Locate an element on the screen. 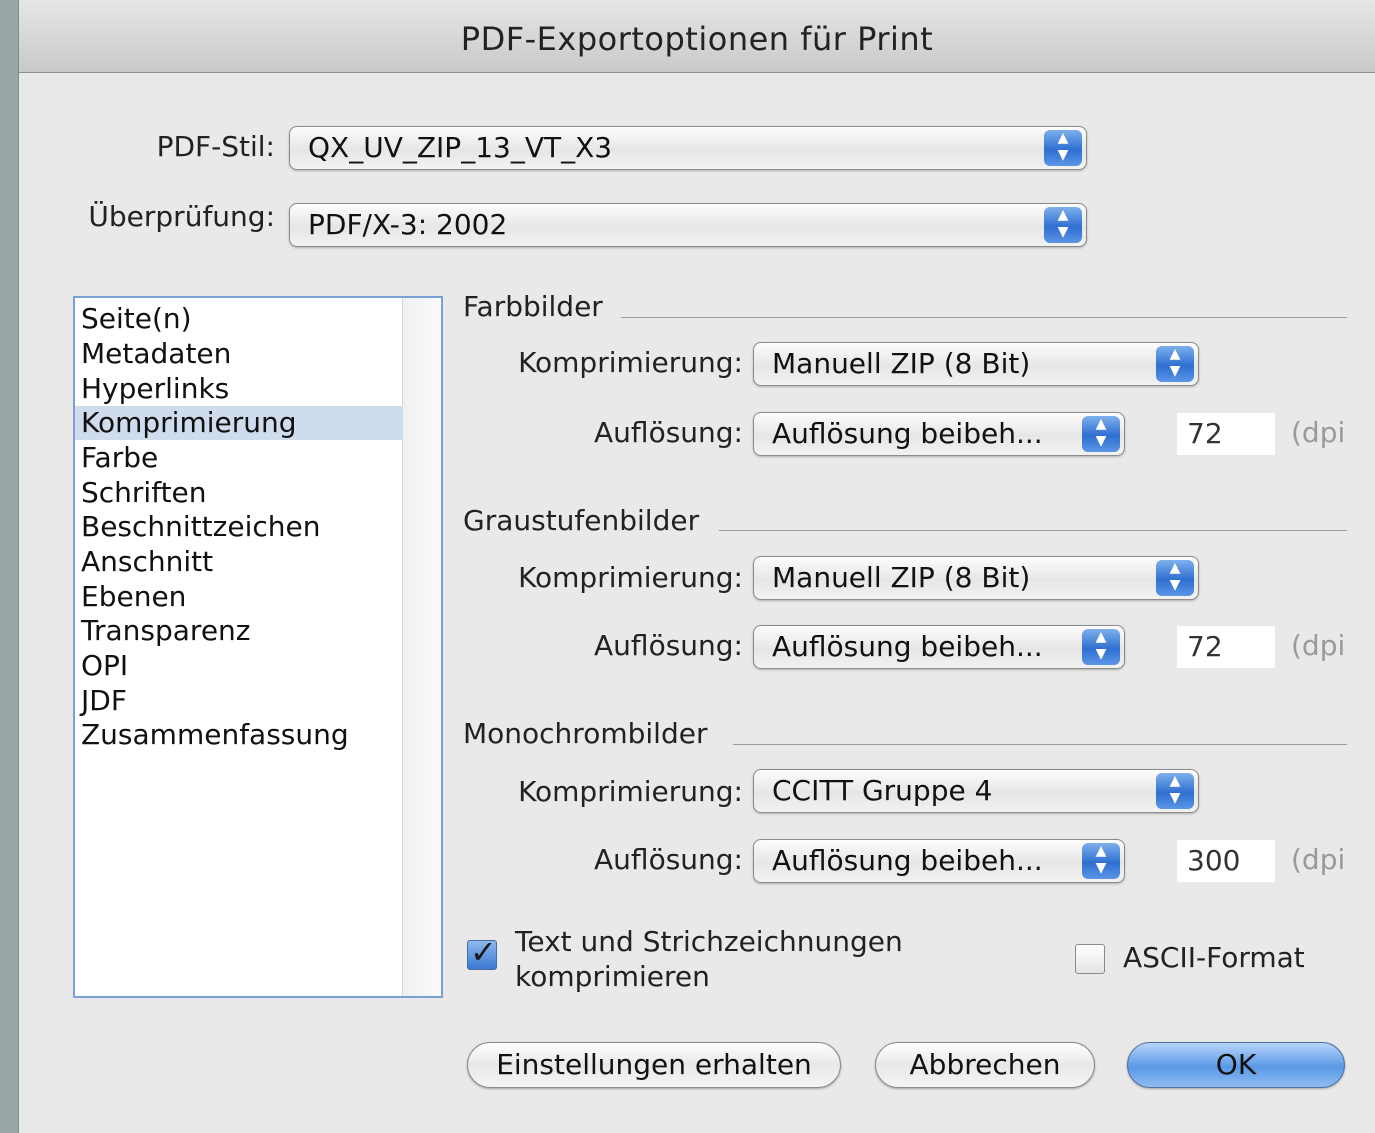  mono-resolution-popup: Auflösung beibeh... ▲ ▼ is located at coordinates (939, 861).